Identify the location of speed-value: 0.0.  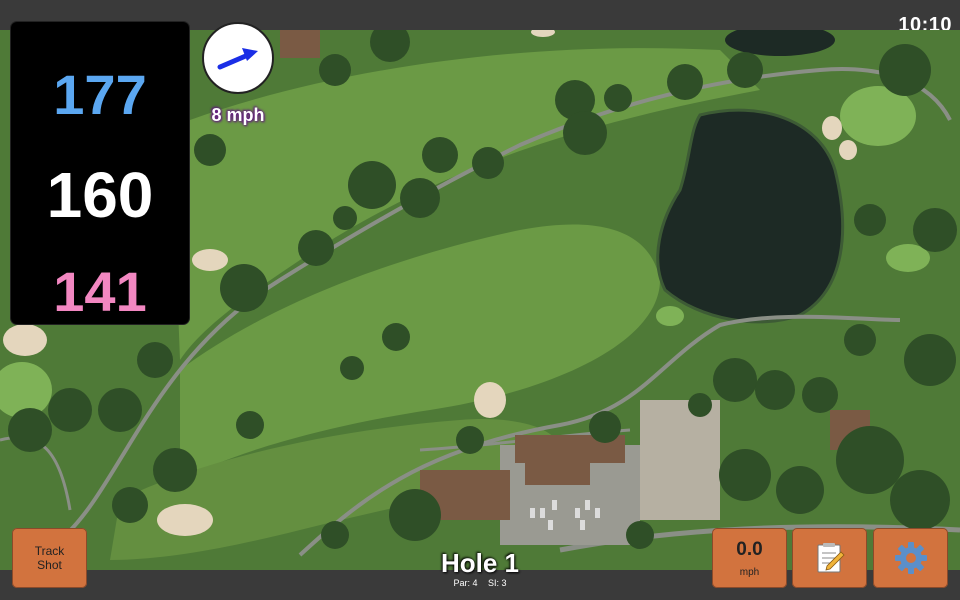
(749, 549).